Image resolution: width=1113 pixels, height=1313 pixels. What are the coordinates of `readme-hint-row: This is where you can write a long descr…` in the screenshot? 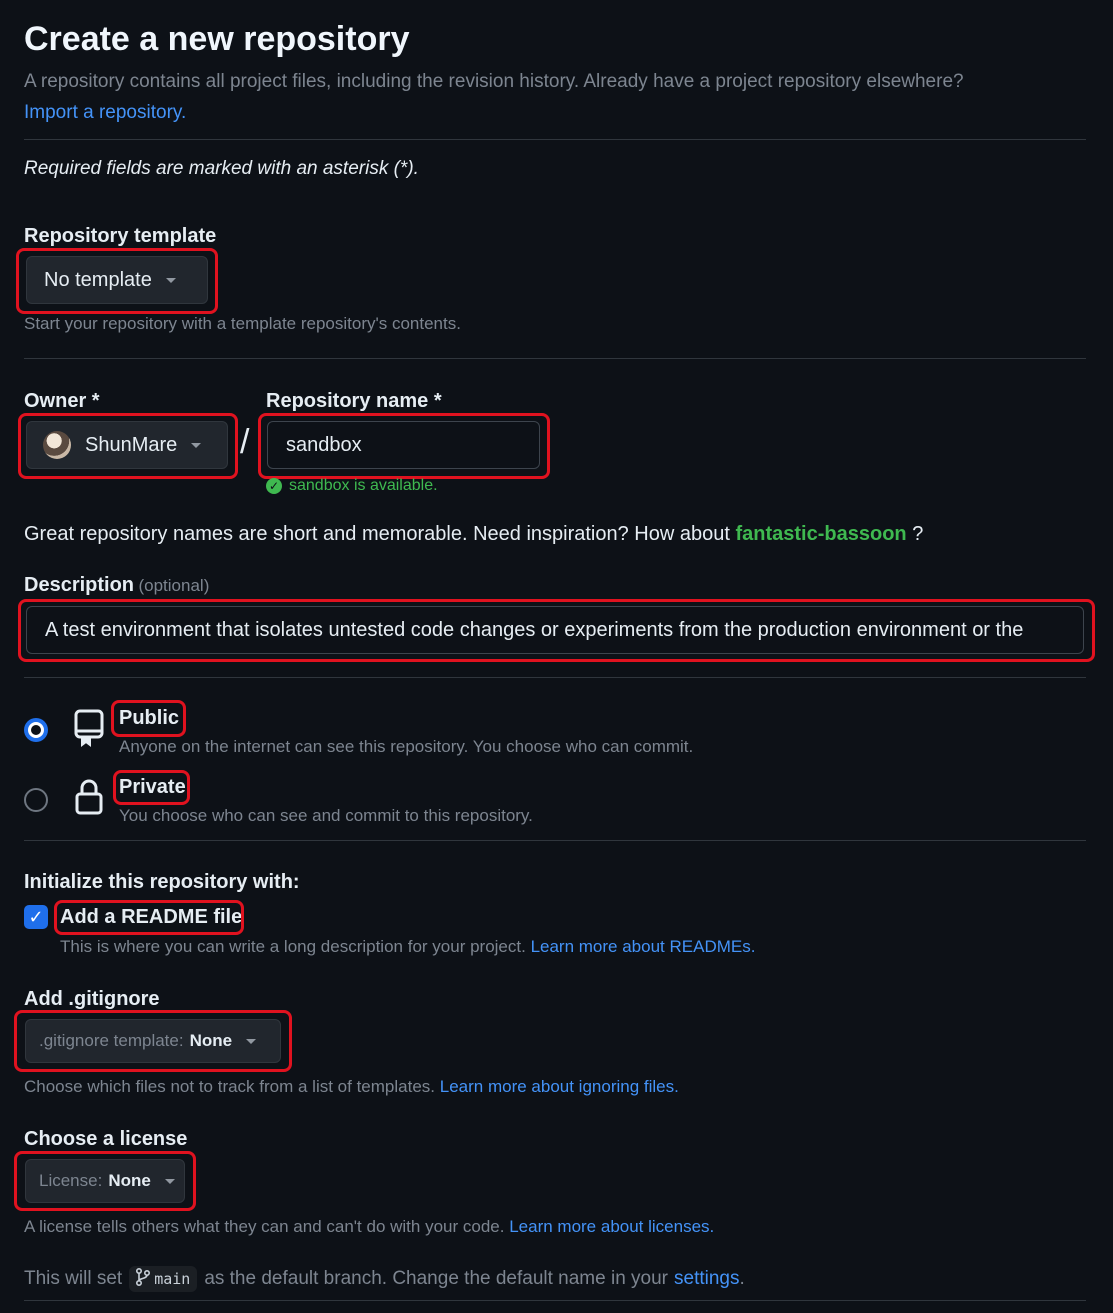 It's located at (407, 947).